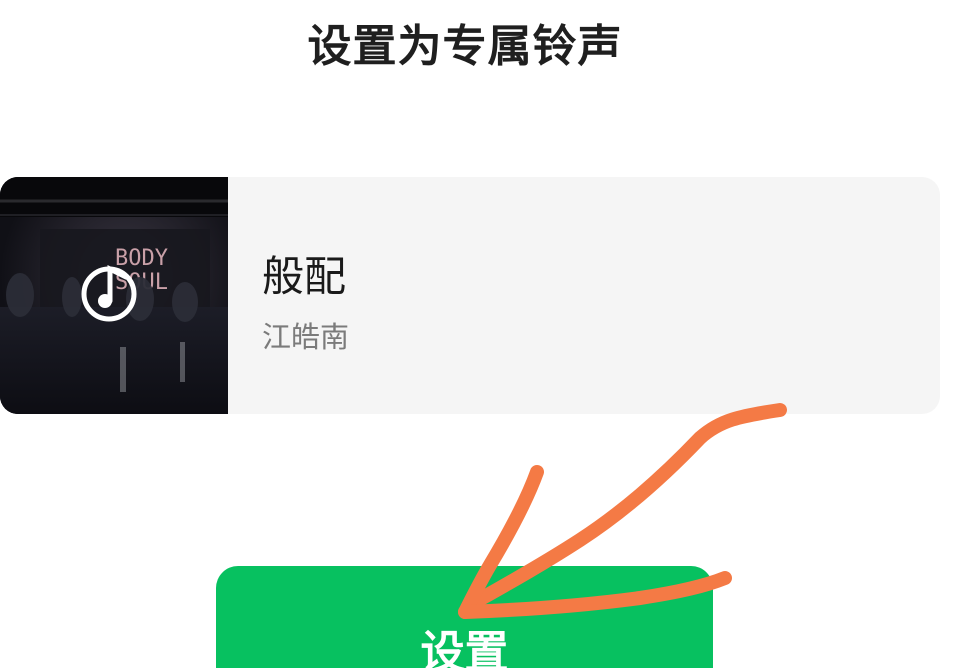  Describe the element at coordinates (304, 276) in the screenshot. I see `song-title: 般配` at that location.